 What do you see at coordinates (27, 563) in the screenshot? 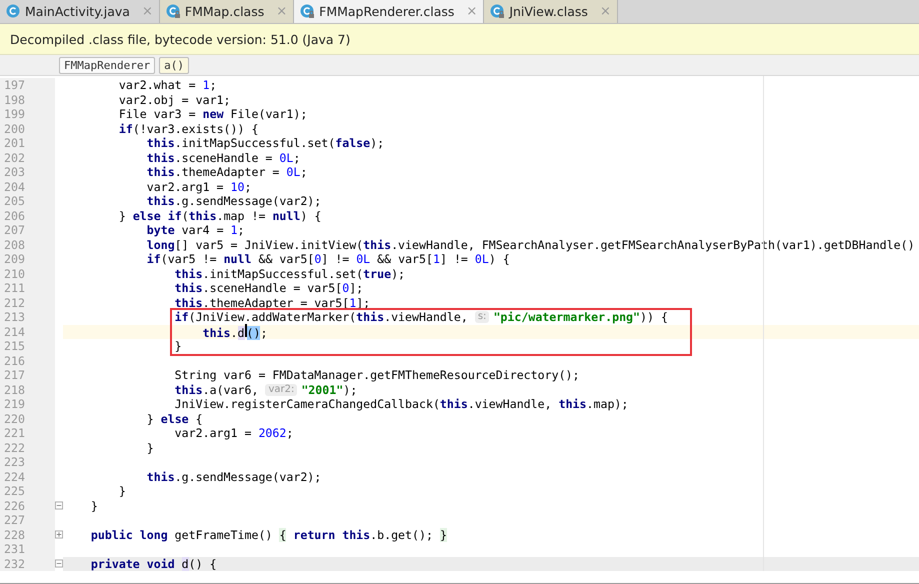
I see `line-number: 232` at bounding box center [27, 563].